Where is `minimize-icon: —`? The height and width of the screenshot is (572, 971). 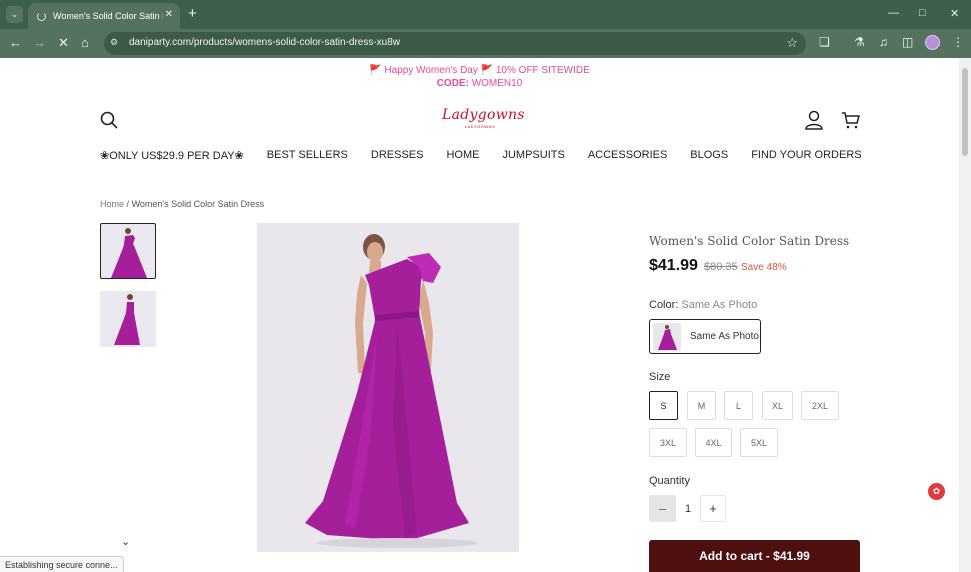
minimize-icon: — is located at coordinates (893, 13).